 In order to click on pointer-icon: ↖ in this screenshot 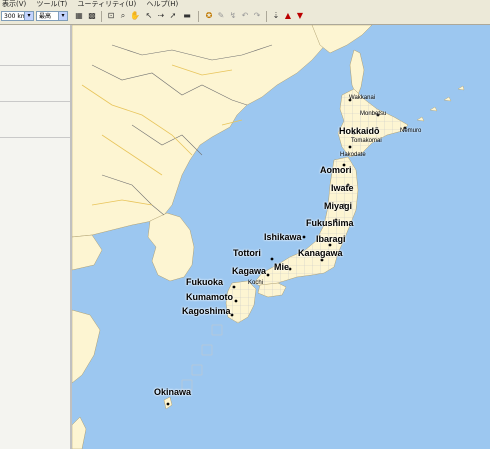, I will do `click(149, 16)`.